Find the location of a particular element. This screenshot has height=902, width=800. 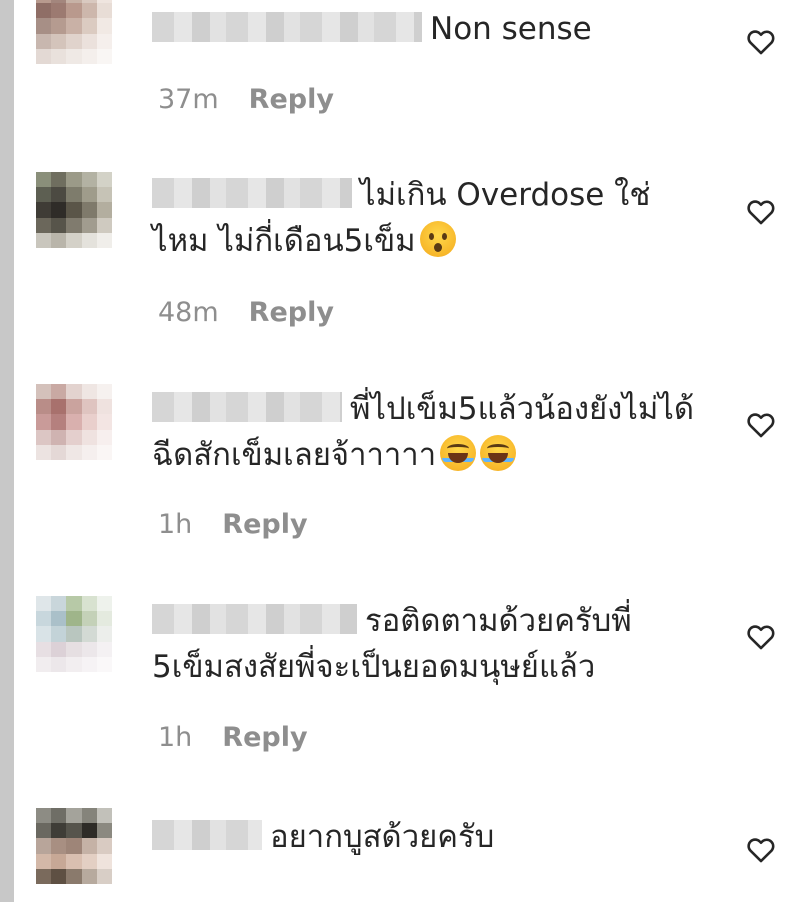

comment-meta: 1h Reply is located at coordinates (233, 738).